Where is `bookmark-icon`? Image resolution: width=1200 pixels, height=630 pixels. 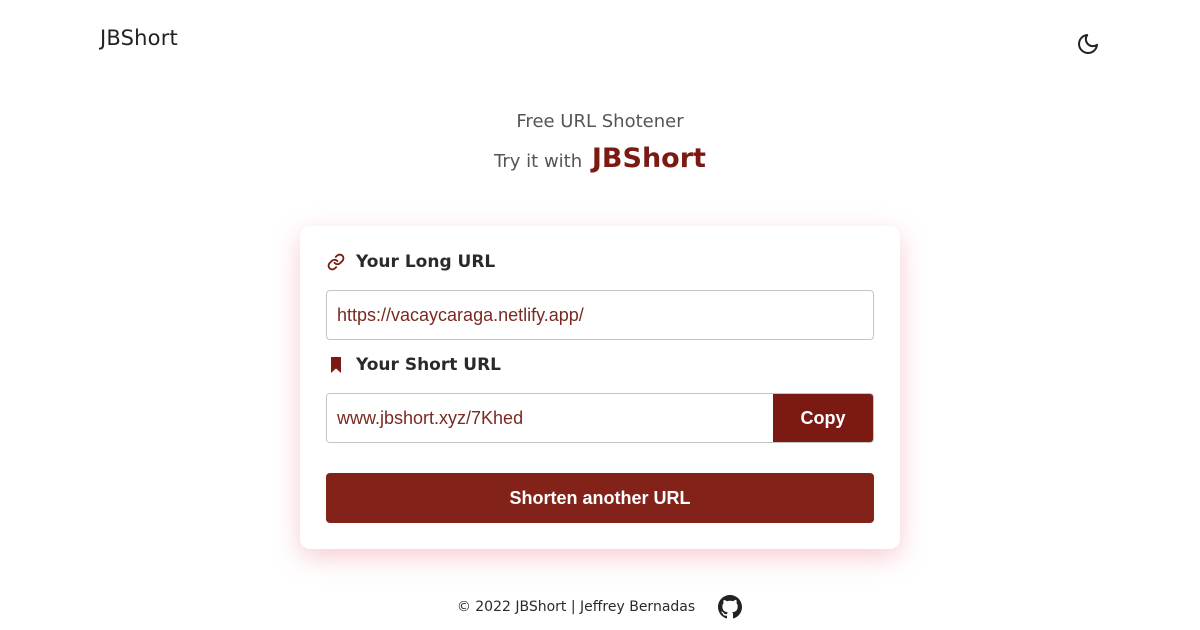
bookmark-icon is located at coordinates (336, 365).